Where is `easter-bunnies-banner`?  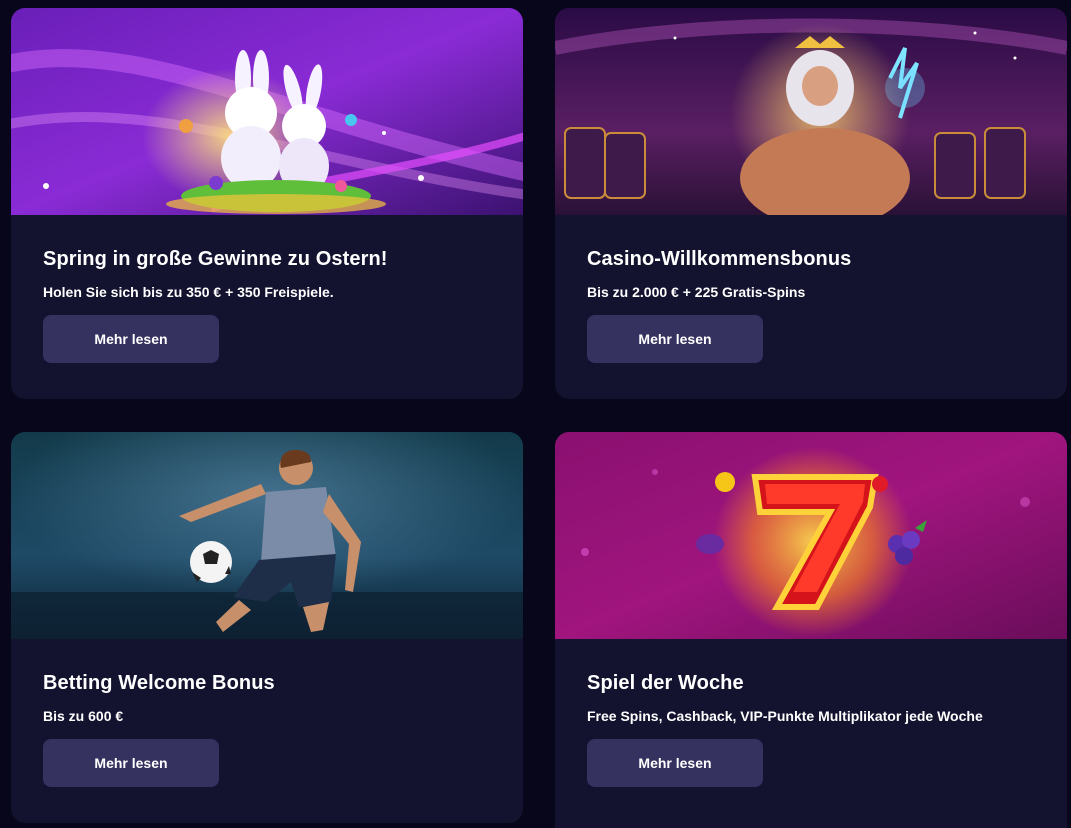
easter-bunnies-banner is located at coordinates (267, 111).